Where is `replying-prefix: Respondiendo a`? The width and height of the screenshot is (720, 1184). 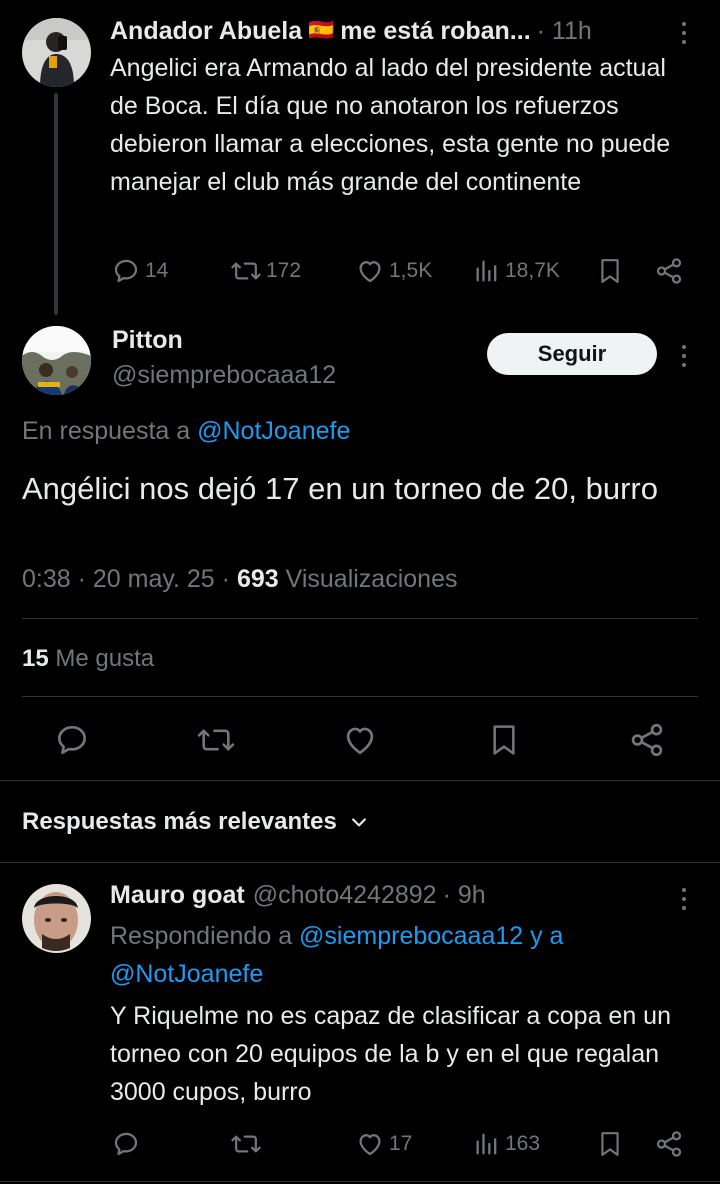
replying-prefix: Respondiendo a is located at coordinates (201, 936).